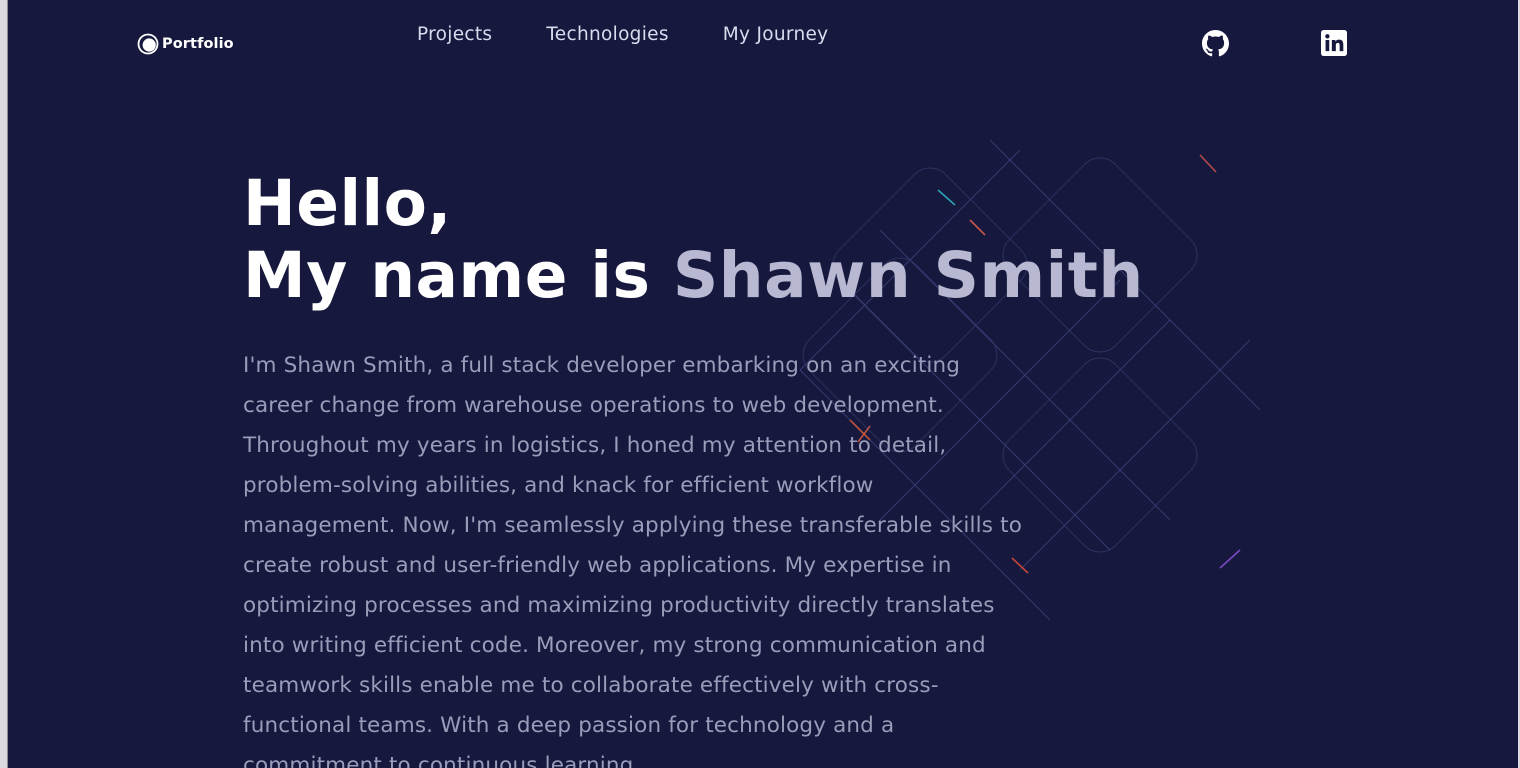 The height and width of the screenshot is (768, 1520). Describe the element at coordinates (198, 44) in the screenshot. I see `brand-label: Portfolio` at that location.